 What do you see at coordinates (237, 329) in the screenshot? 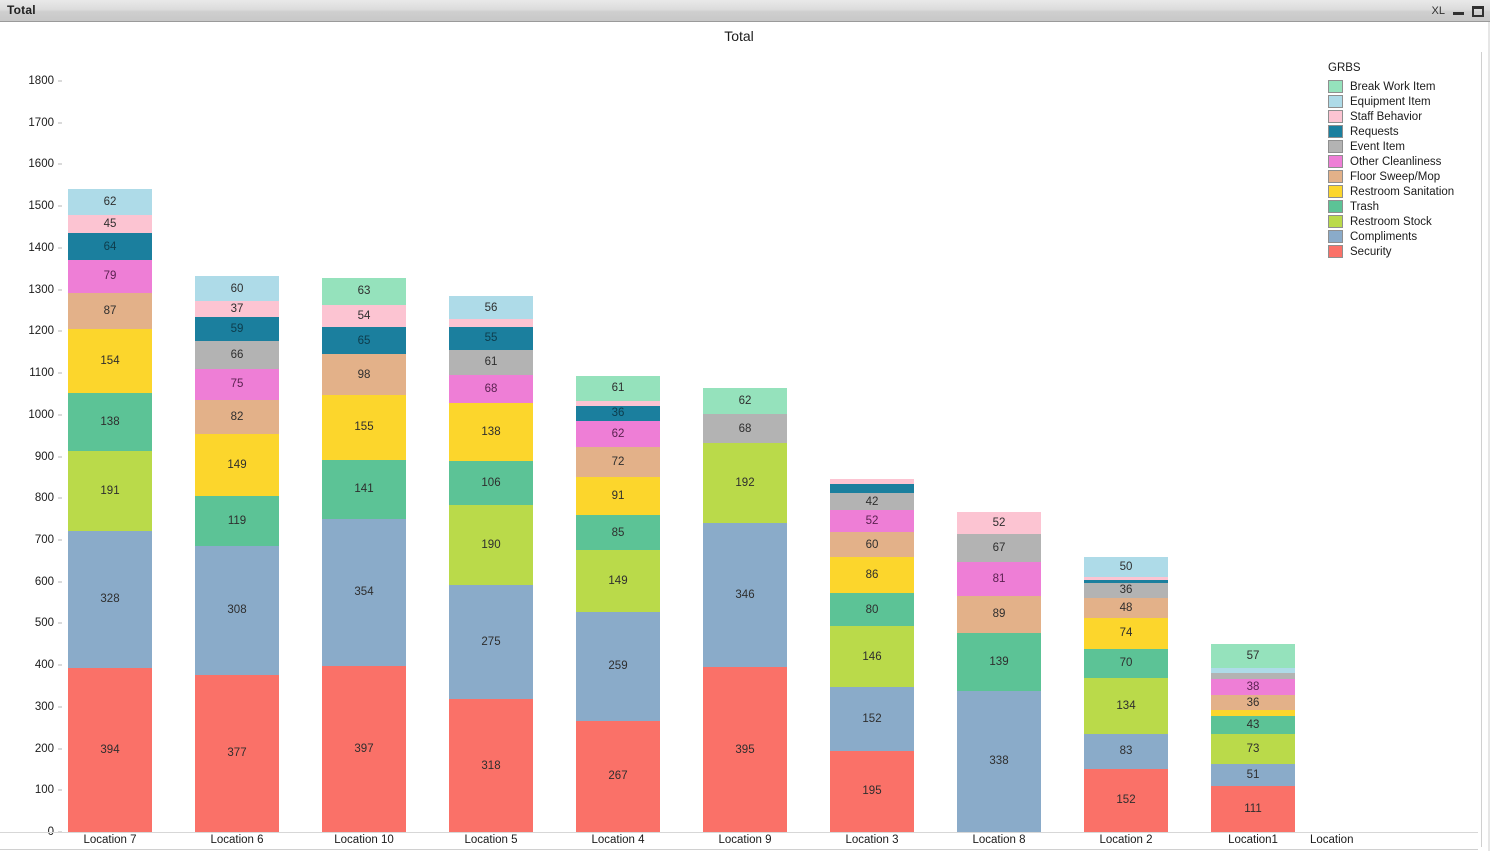
I see `bar-segment: 59` at bounding box center [237, 329].